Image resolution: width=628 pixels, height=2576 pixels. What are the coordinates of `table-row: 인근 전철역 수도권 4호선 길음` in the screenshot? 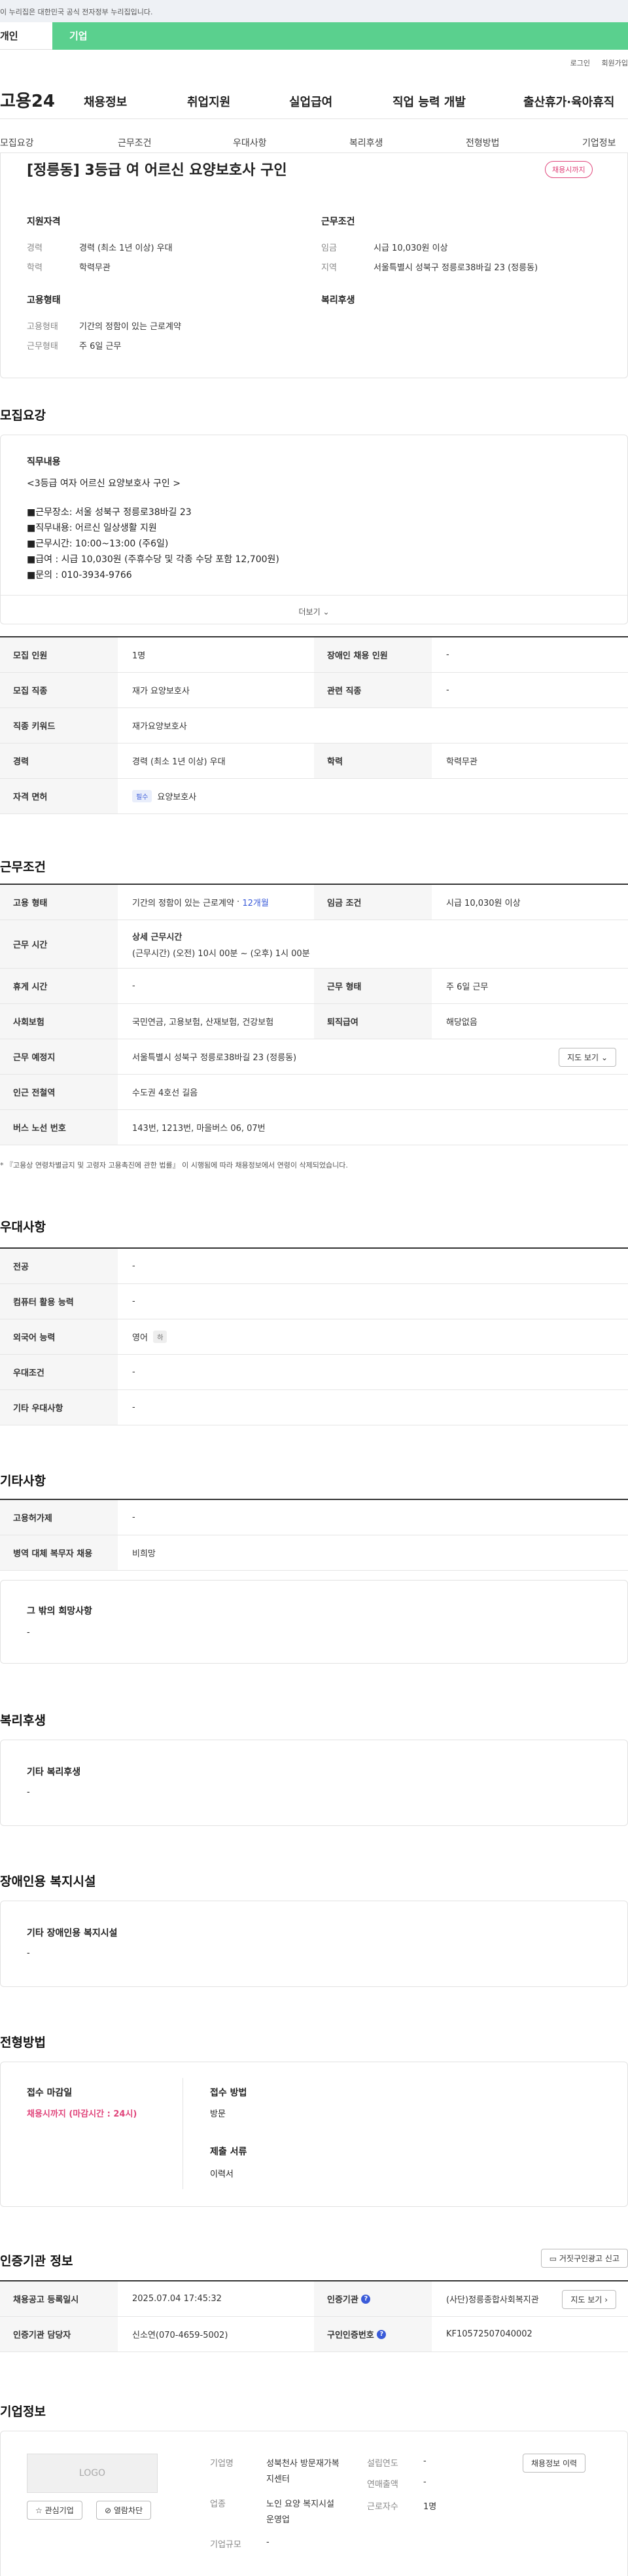 It's located at (314, 1092).